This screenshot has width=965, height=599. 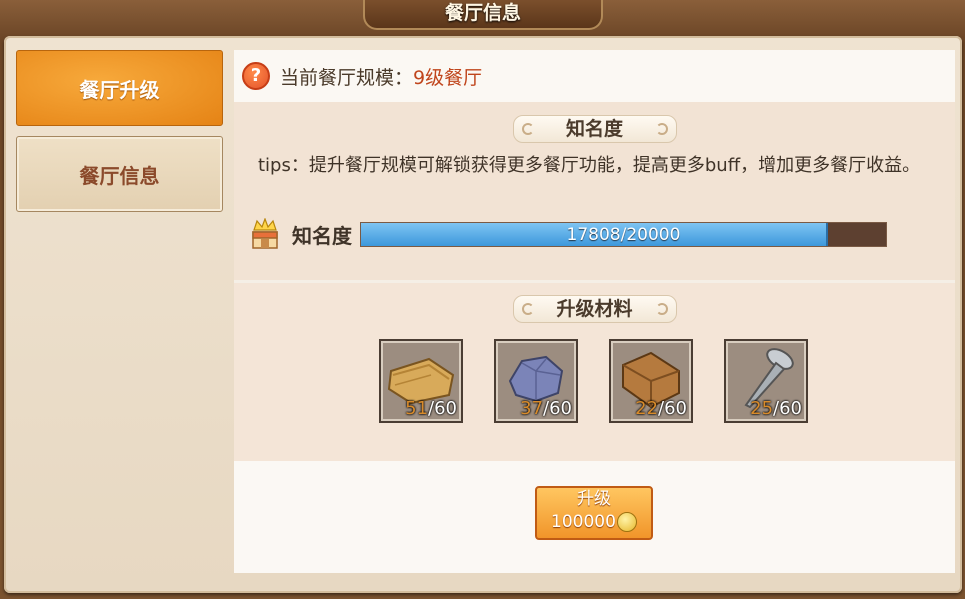 What do you see at coordinates (536, 381) in the screenshot?
I see `material-slot-stone: 37/60` at bounding box center [536, 381].